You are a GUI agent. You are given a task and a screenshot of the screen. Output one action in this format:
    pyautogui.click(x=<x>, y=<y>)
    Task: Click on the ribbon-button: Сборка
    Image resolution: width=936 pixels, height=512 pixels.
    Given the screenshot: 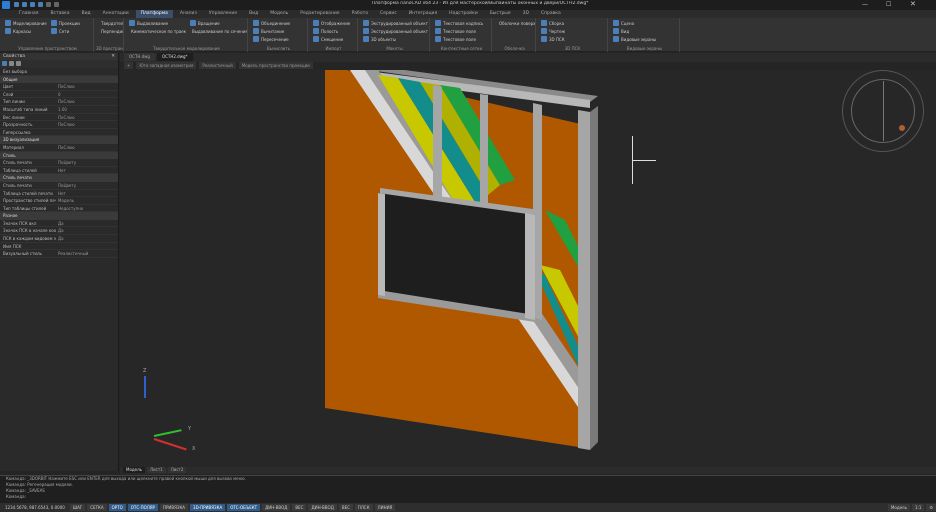 What is the action you would take?
    pyautogui.click(x=552, y=23)
    